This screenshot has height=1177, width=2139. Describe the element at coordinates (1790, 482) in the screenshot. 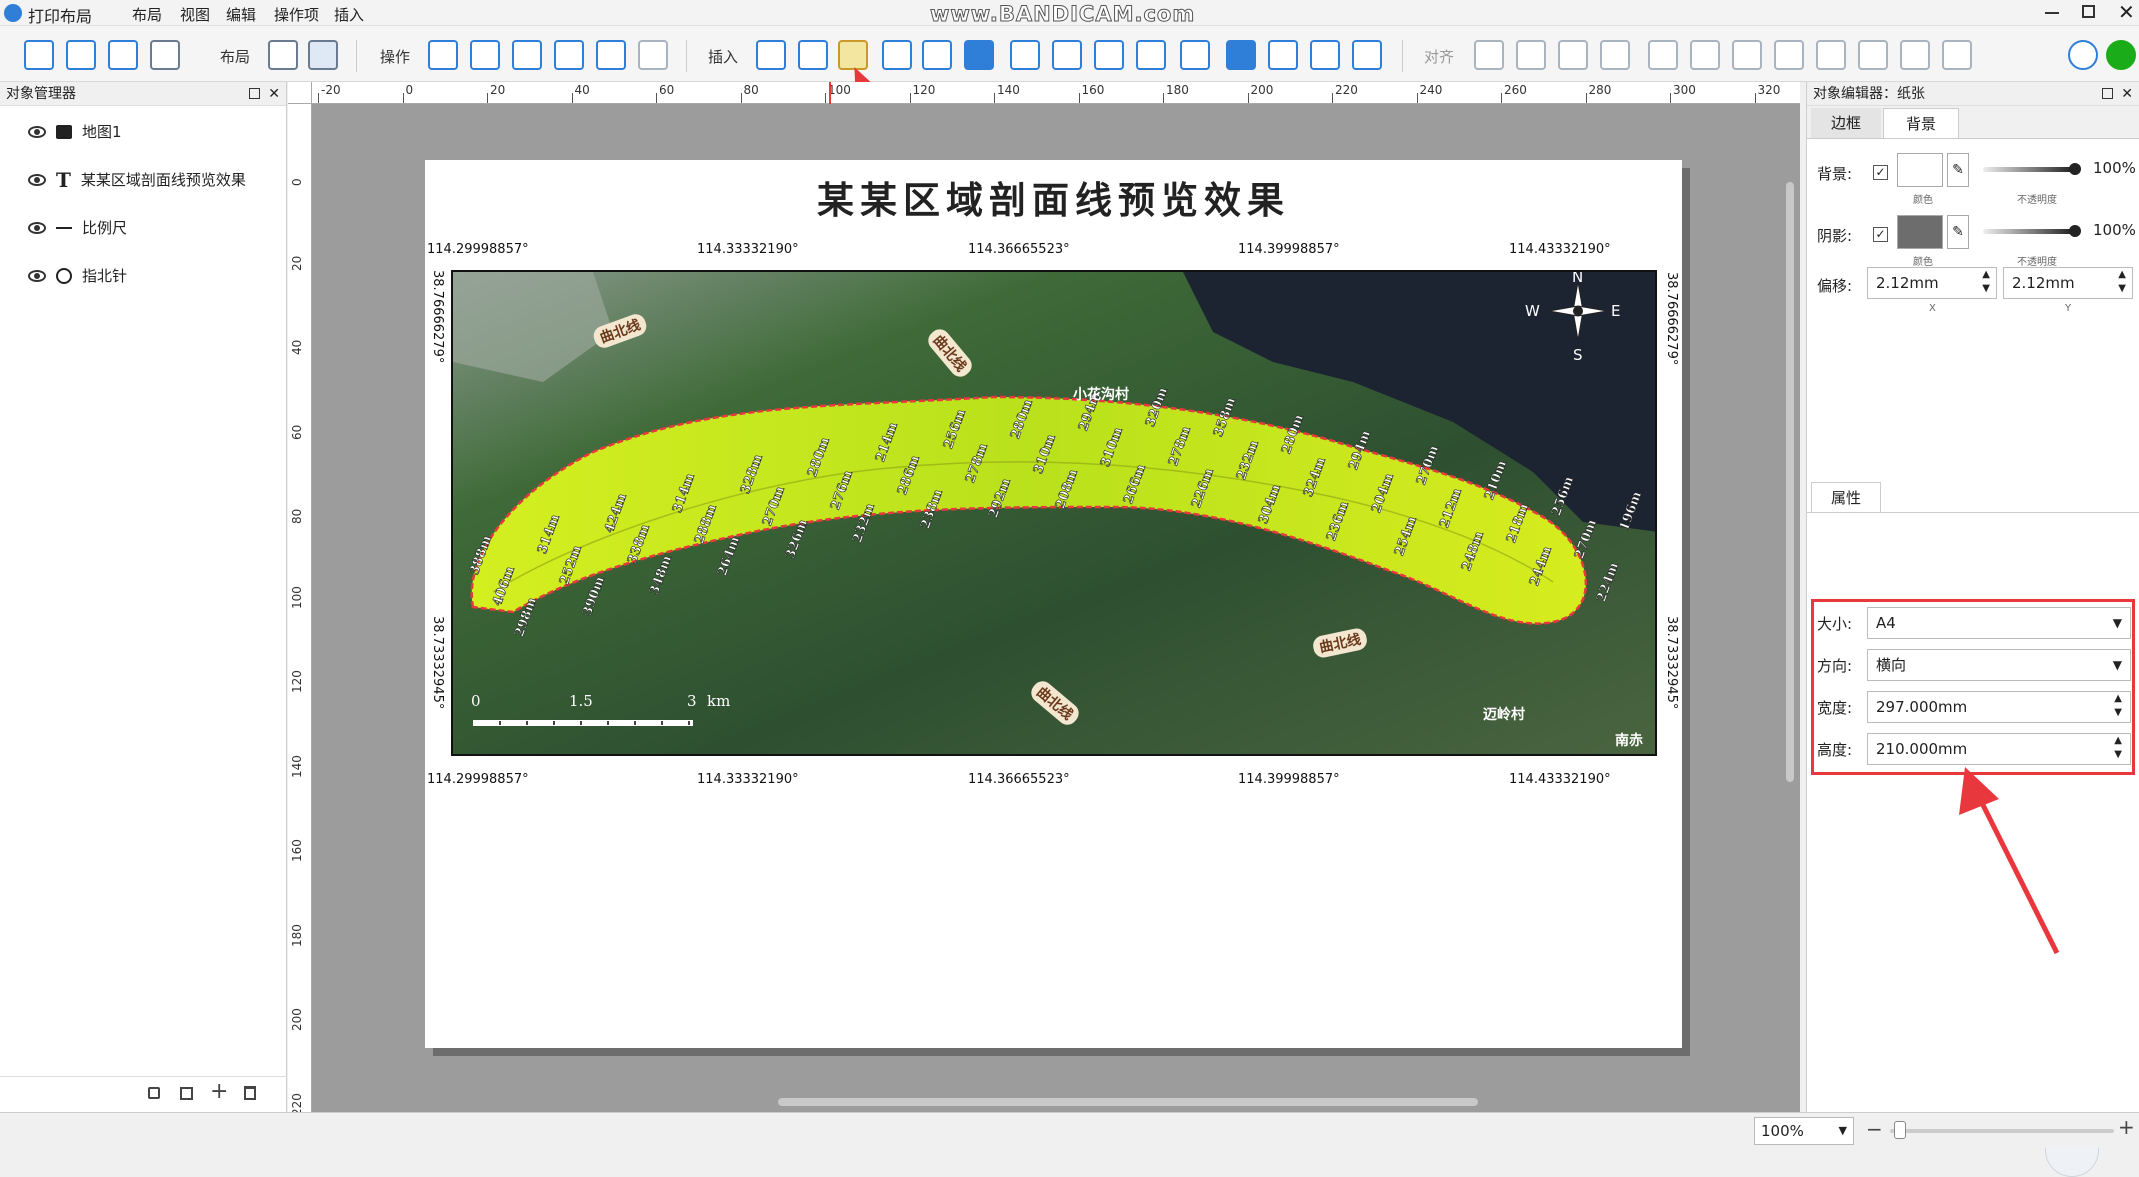

I see `vertical-scrollbar` at that location.